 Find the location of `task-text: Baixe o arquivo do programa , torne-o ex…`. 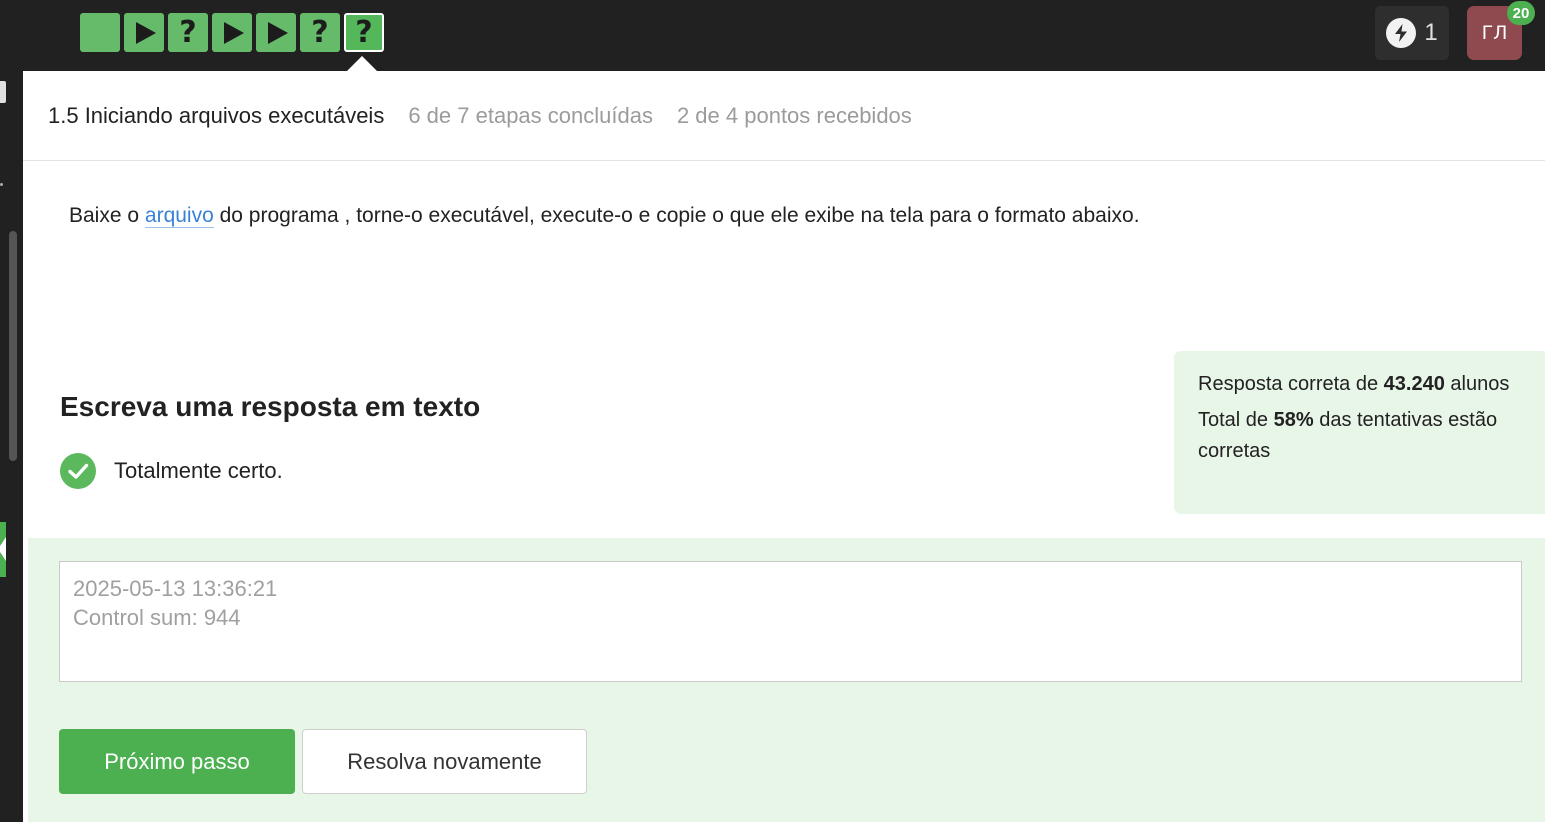

task-text: Baixe o arquivo do programa , torne-o ex… is located at coordinates (604, 216).